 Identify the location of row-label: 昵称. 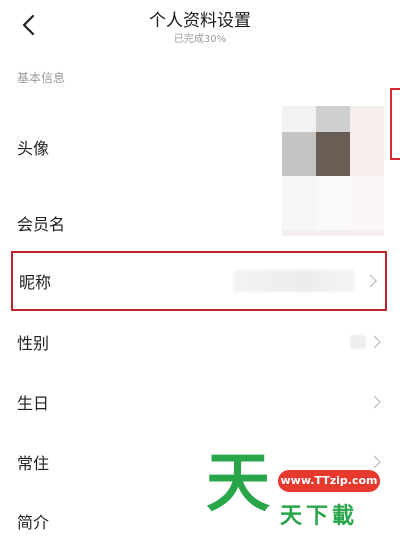
(35, 282).